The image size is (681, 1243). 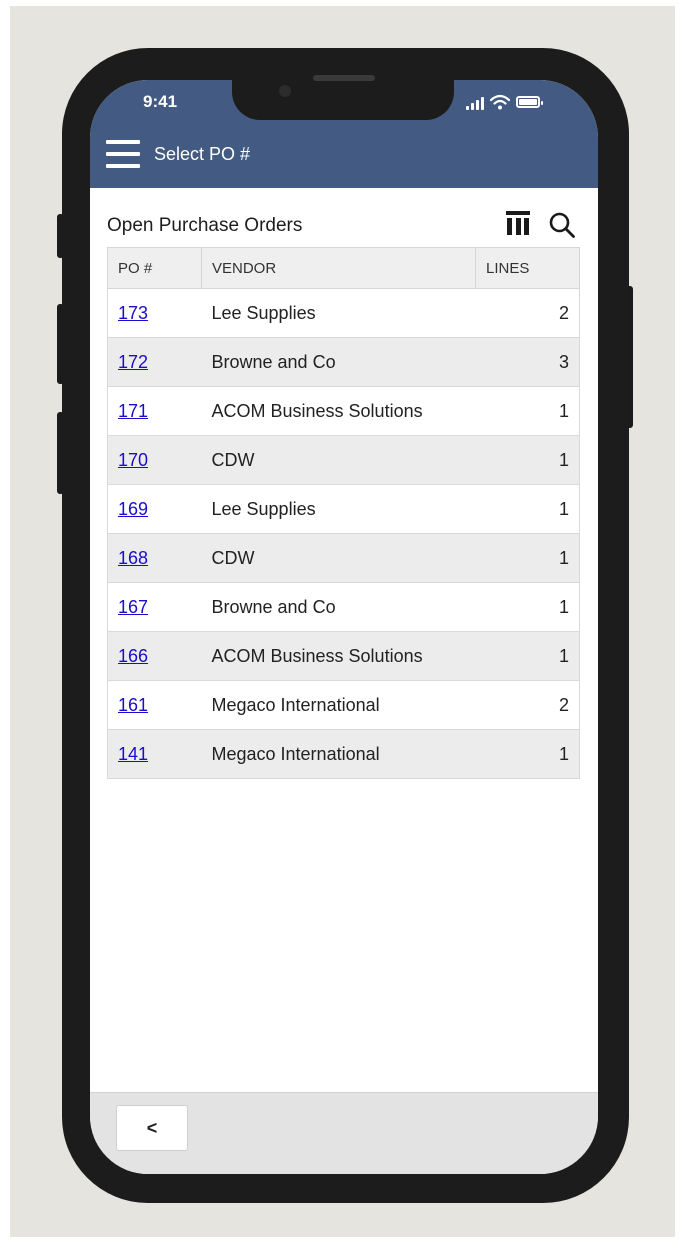 I want to click on po-number-link: 169, so click(x=133, y=509).